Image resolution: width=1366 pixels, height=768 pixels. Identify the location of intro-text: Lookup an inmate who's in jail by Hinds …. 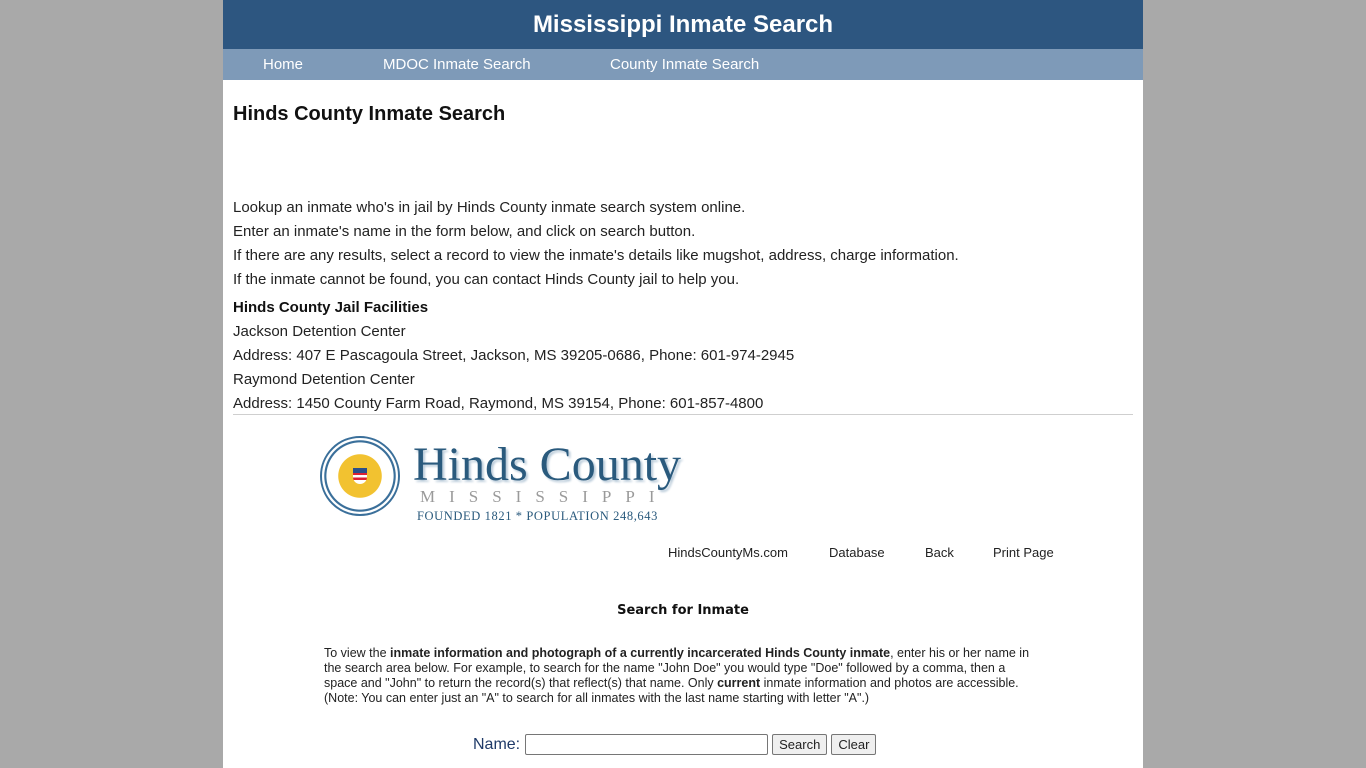
(596, 244).